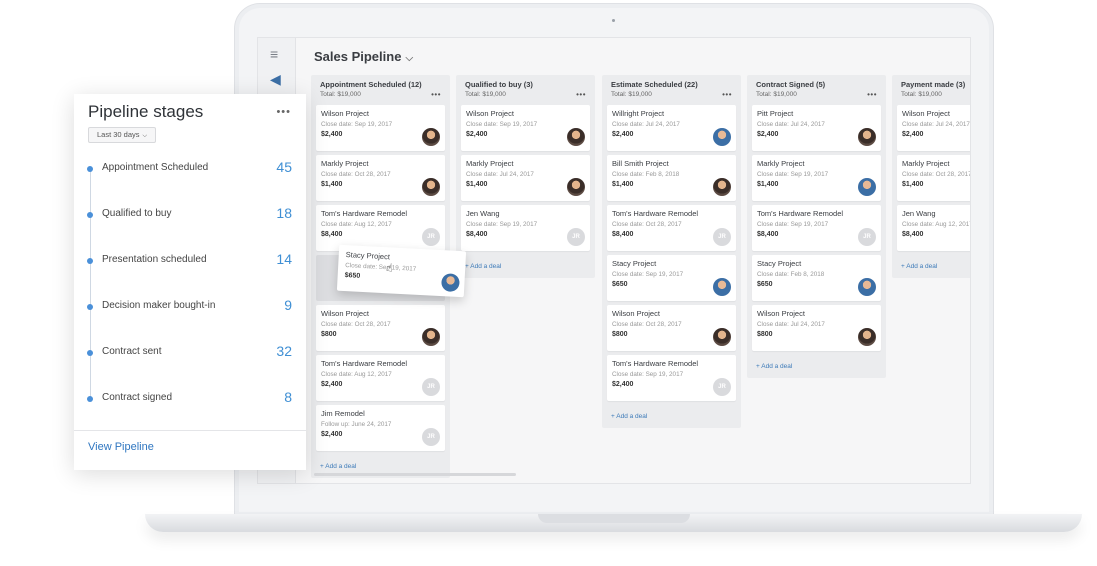 The width and height of the screenshot is (1097, 566). What do you see at coordinates (190, 399) in the screenshot?
I see `stage-row: Contract signed 8` at bounding box center [190, 399].